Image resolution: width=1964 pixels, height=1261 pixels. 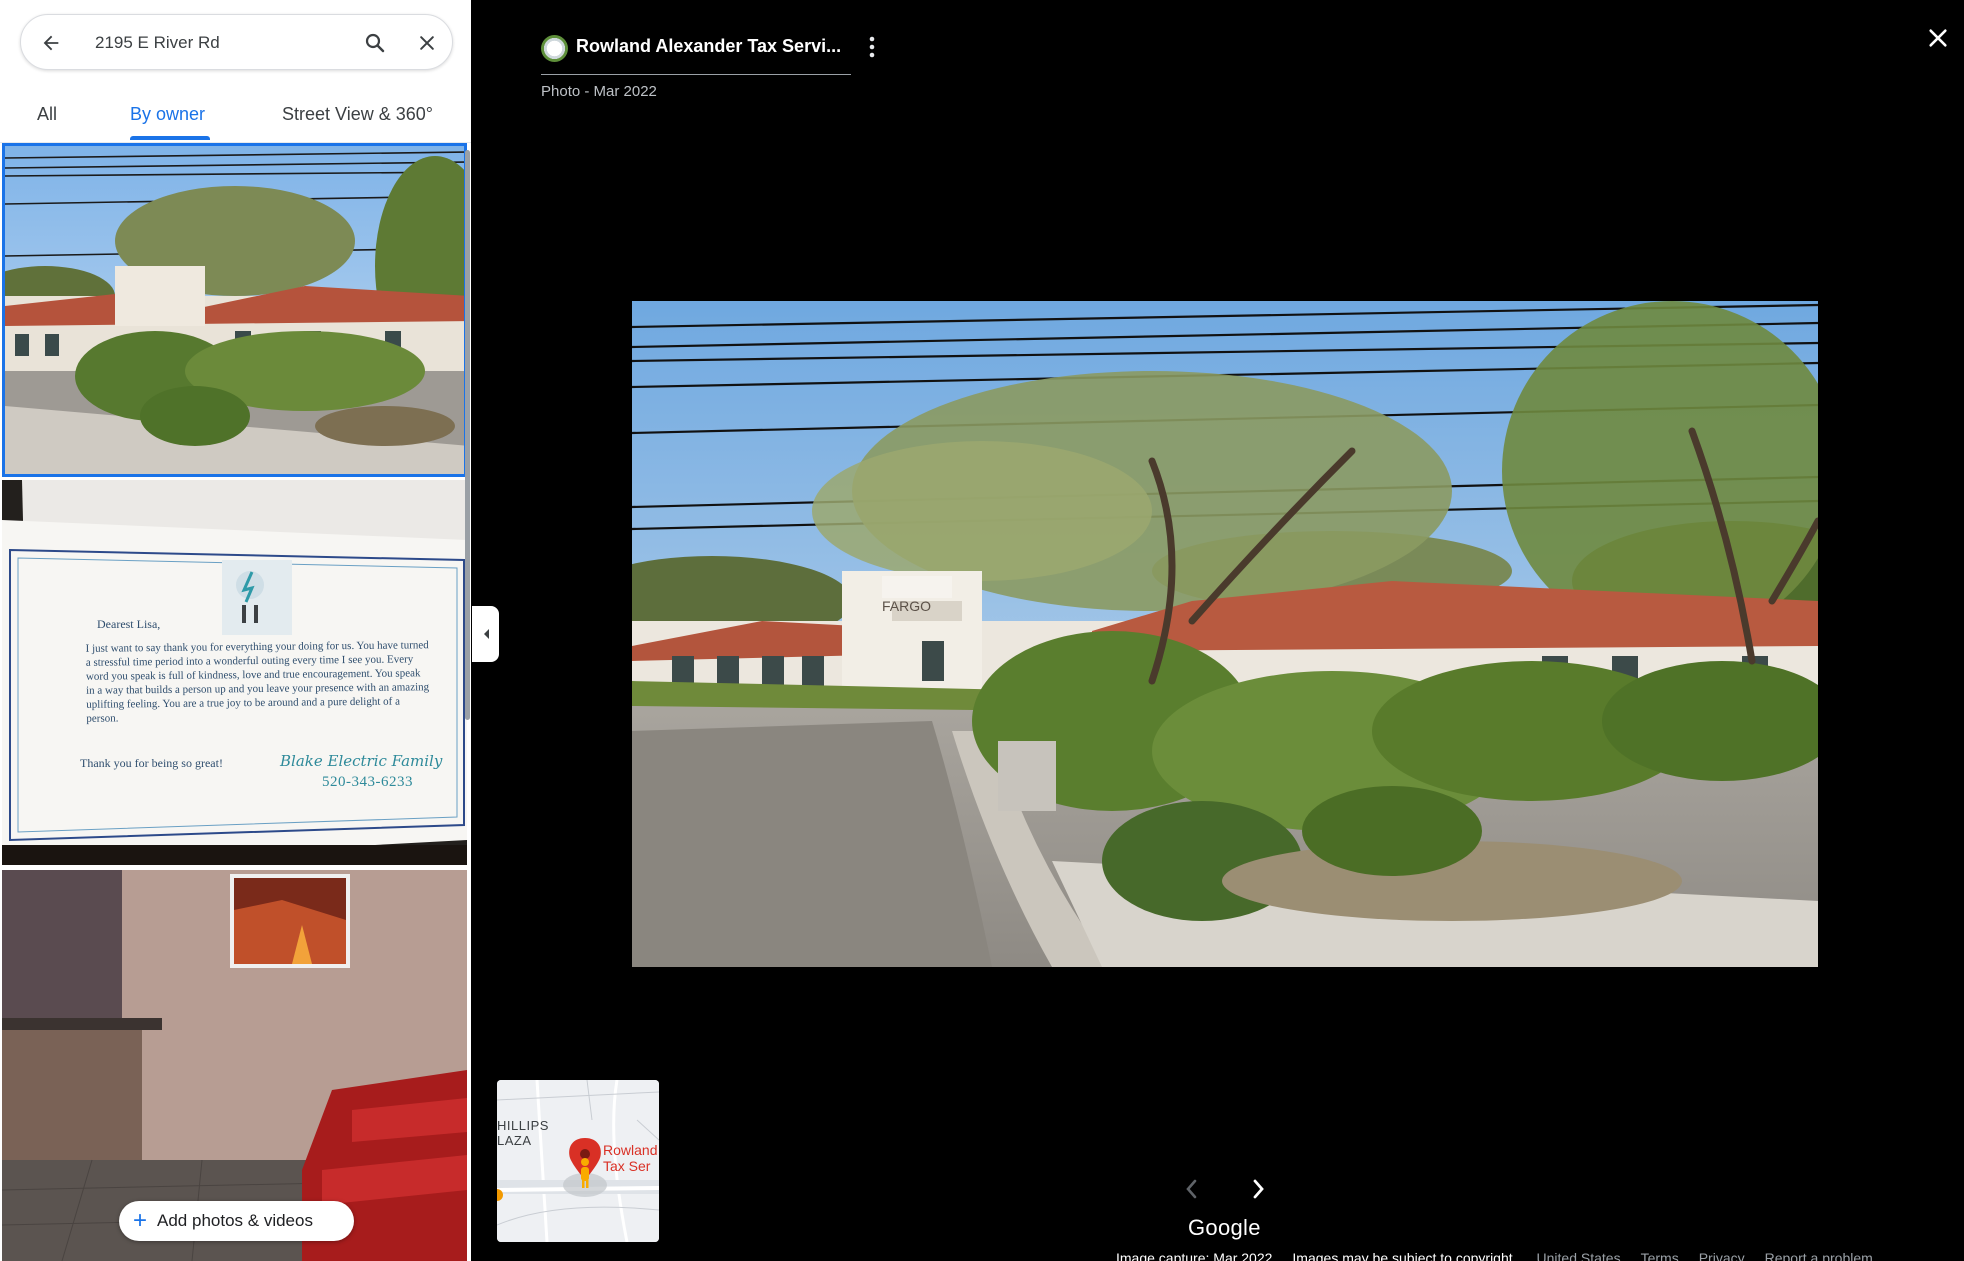 I want to click on active-tab-indicator, so click(x=170, y=138).